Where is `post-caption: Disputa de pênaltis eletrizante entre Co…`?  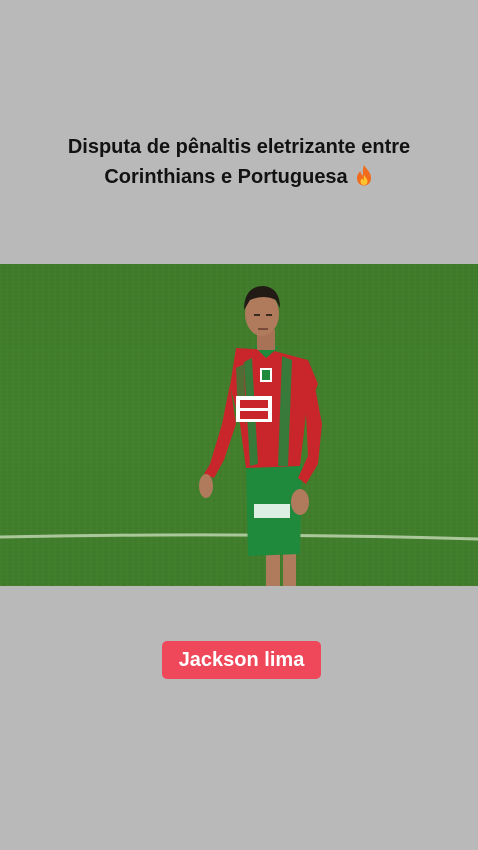 post-caption: Disputa de pênaltis eletrizante entre Co… is located at coordinates (239, 162).